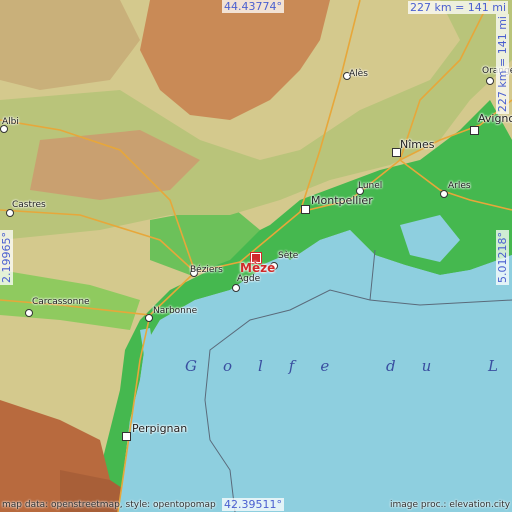  What do you see at coordinates (10, 122) in the screenshot?
I see `city-label-albi: Albi` at bounding box center [10, 122].